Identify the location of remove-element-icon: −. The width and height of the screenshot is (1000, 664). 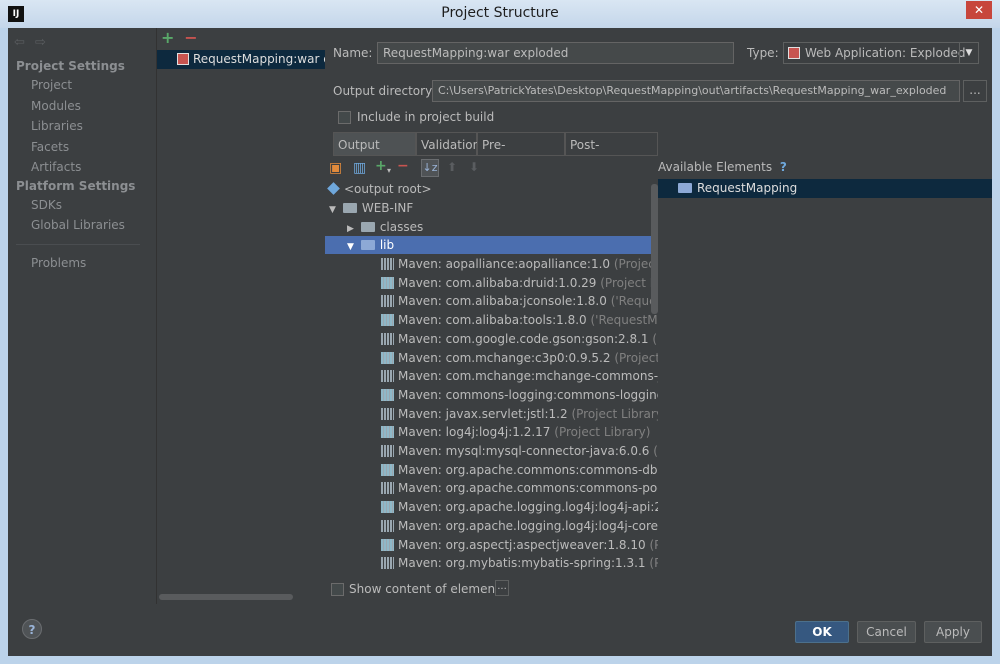
(403, 166).